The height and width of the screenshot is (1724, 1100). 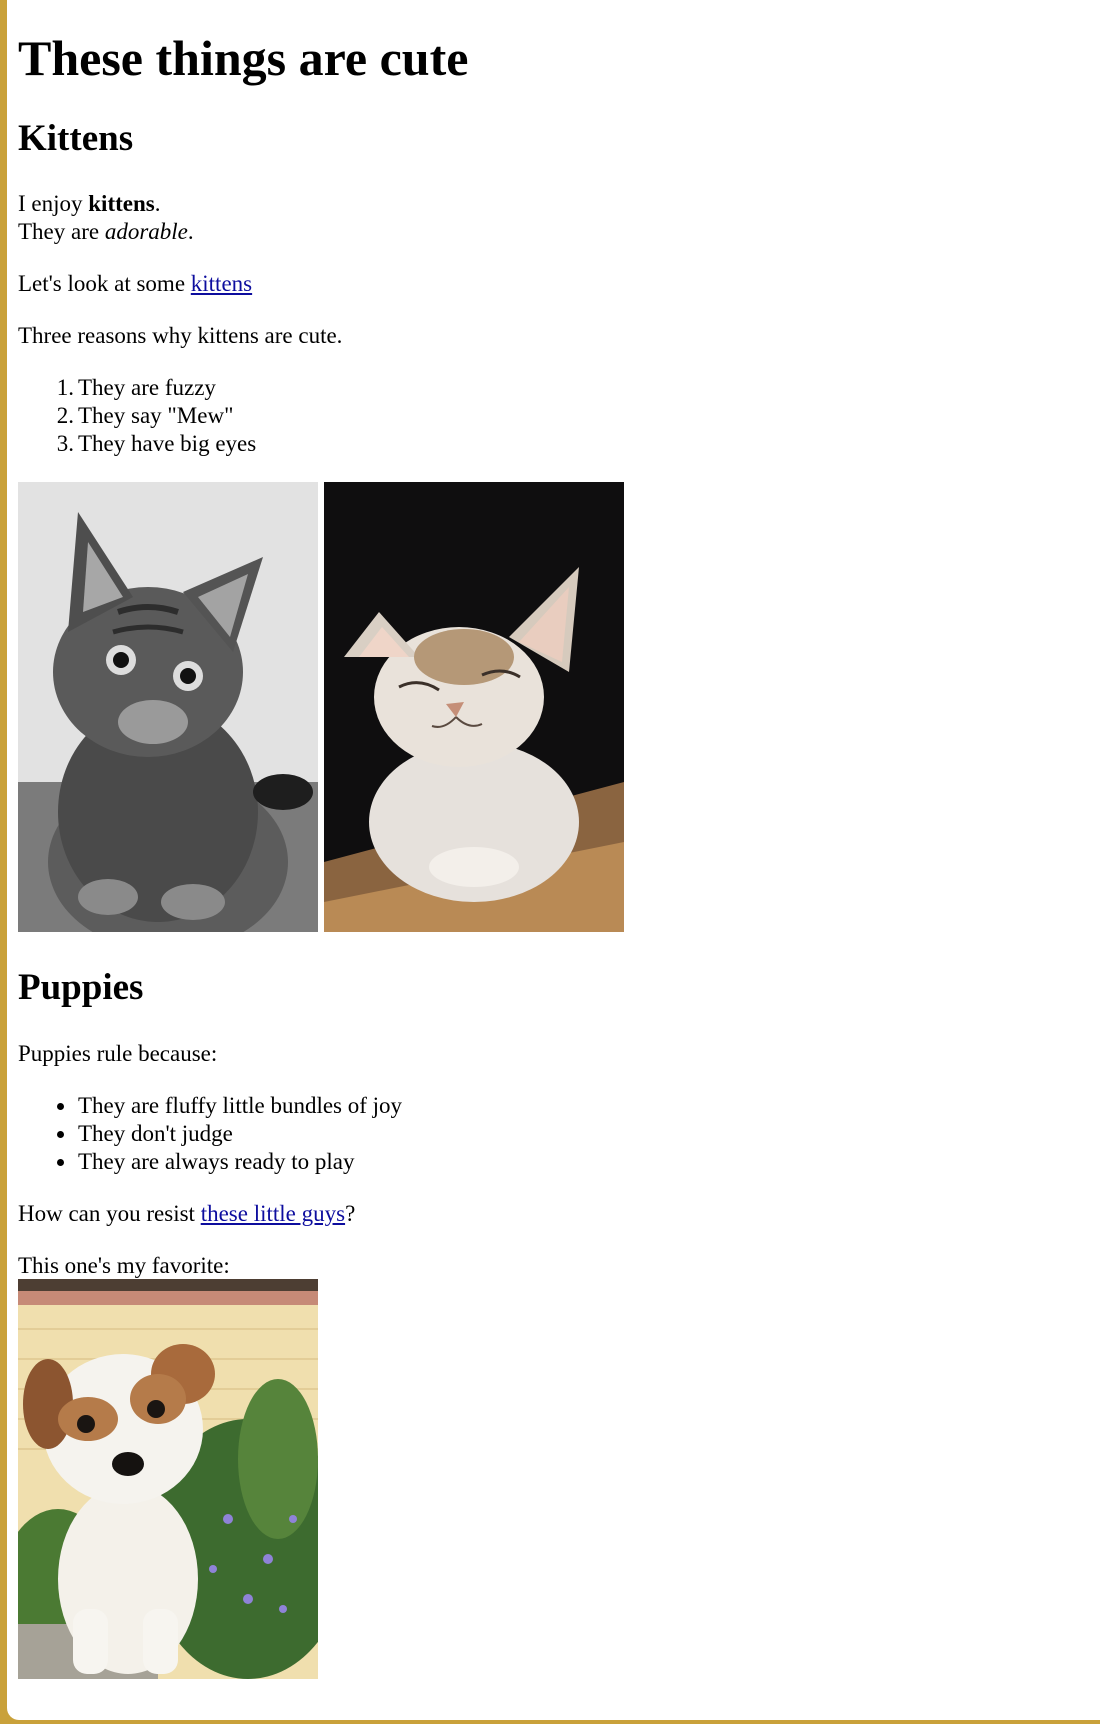 What do you see at coordinates (167, 443) in the screenshot?
I see `list-item-text: They have big eyes` at bounding box center [167, 443].